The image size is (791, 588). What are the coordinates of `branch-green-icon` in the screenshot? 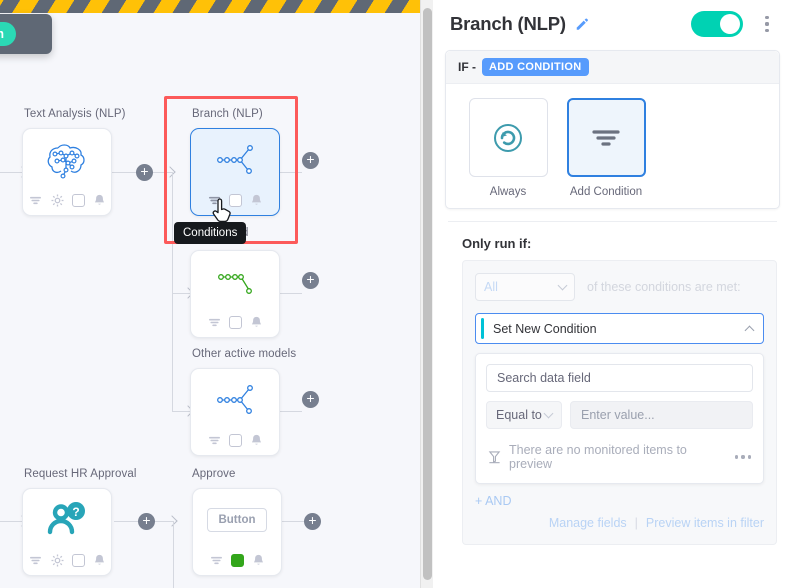 It's located at (235, 282).